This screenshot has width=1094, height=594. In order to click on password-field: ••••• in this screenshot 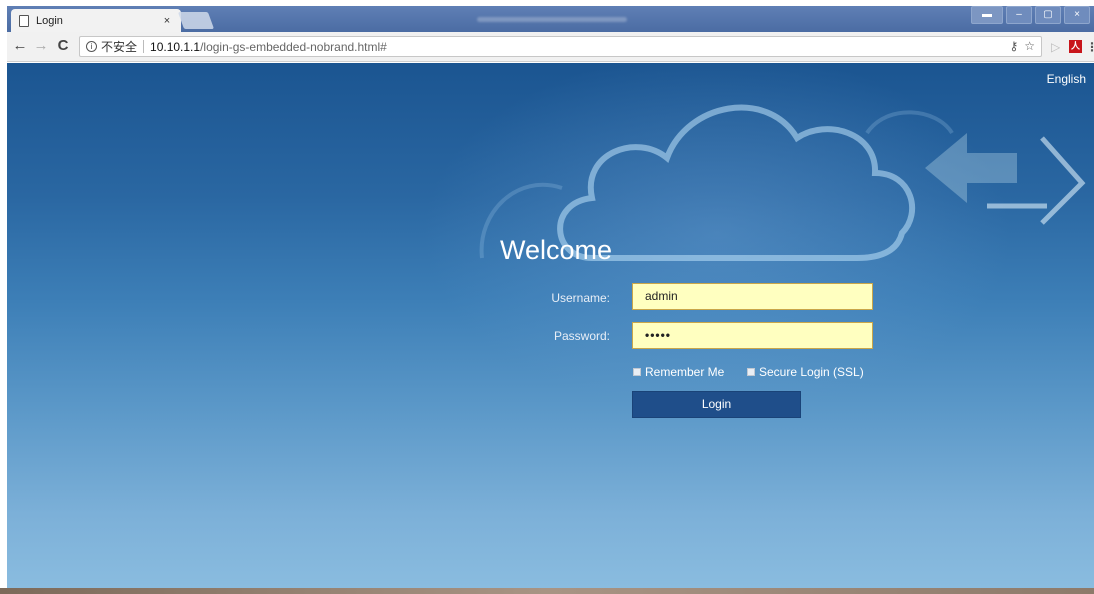, I will do `click(752, 335)`.